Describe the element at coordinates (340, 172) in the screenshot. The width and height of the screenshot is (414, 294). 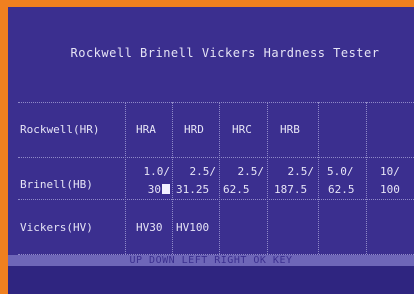
I see `brinell-option-5-top: 5.0/` at that location.